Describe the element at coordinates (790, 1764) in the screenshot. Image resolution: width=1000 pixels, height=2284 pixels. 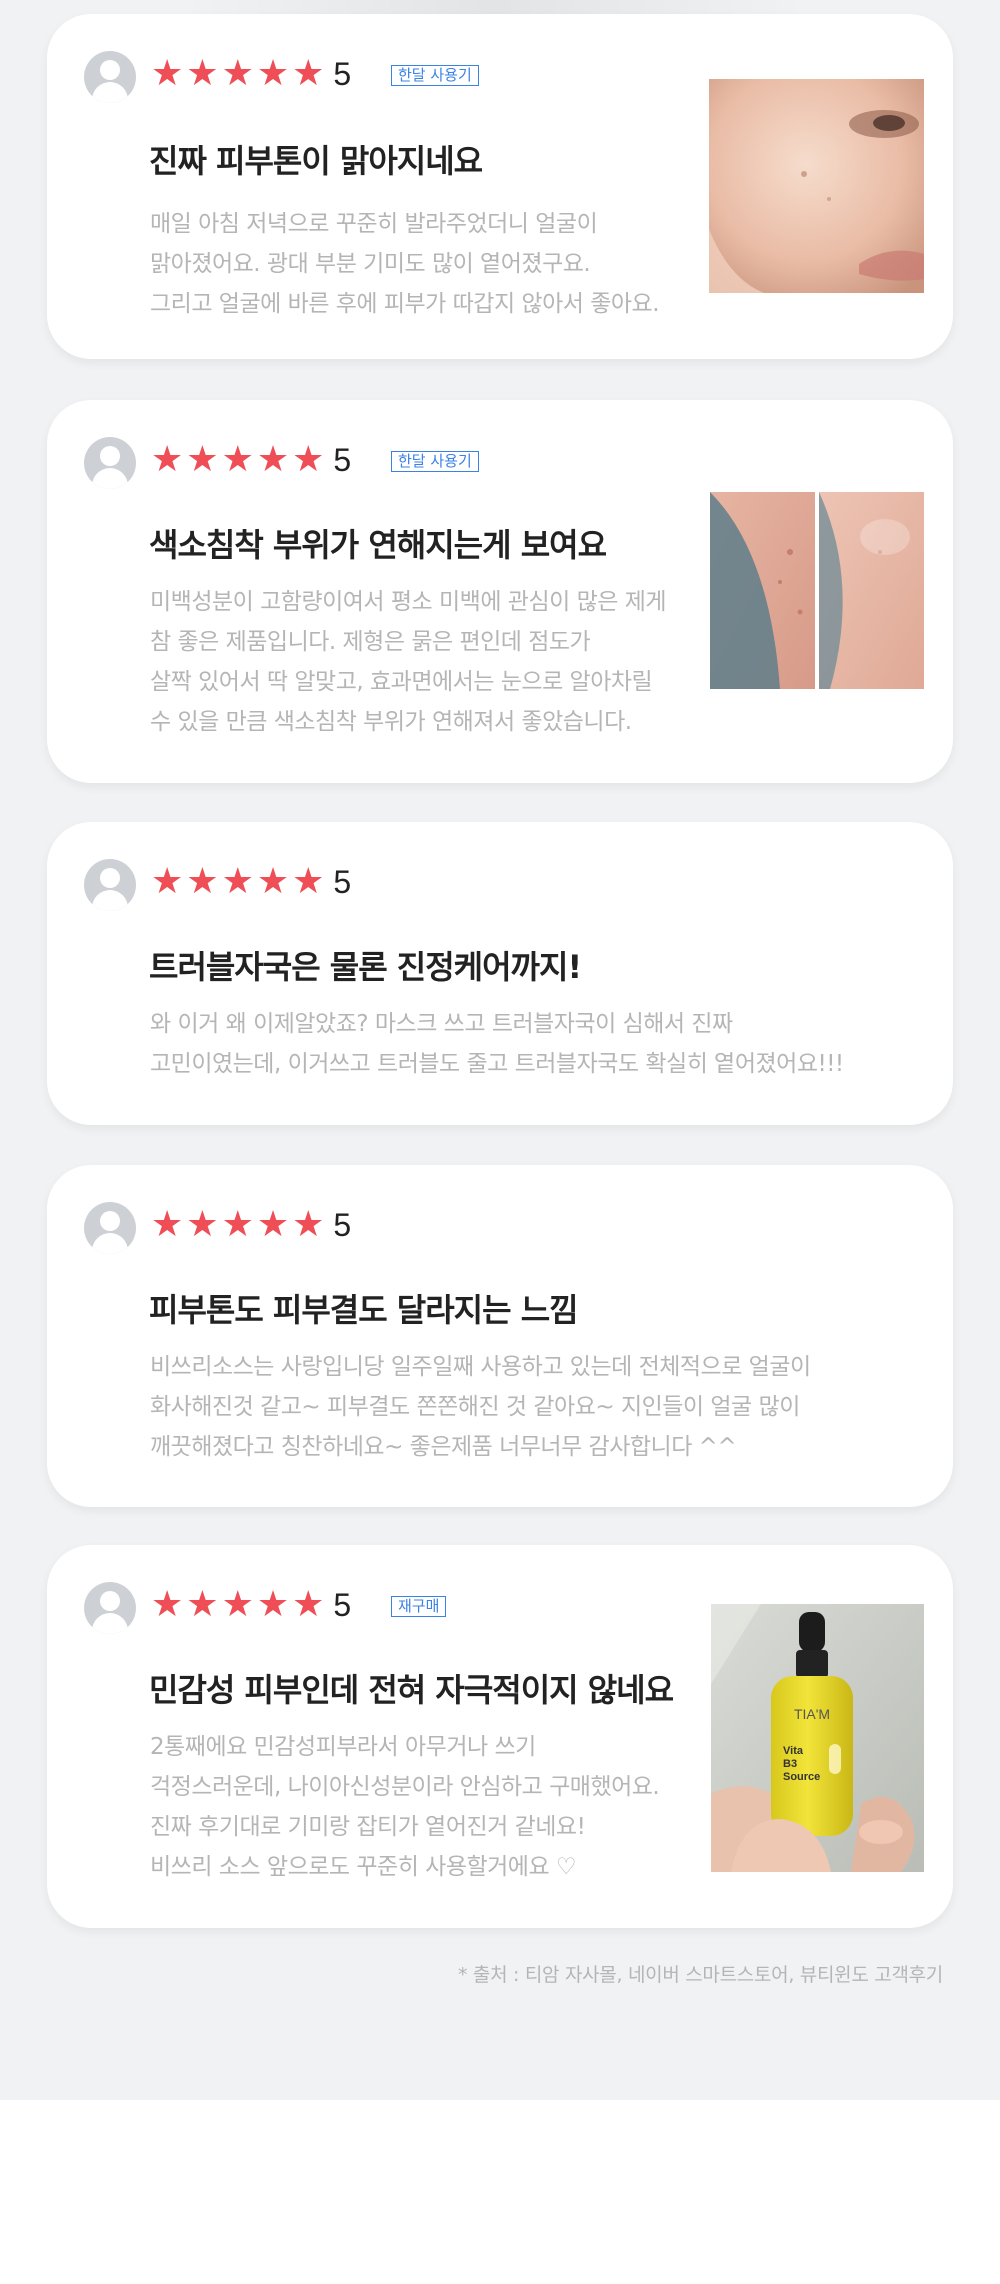
I see `bottle-name-2: B3` at that location.